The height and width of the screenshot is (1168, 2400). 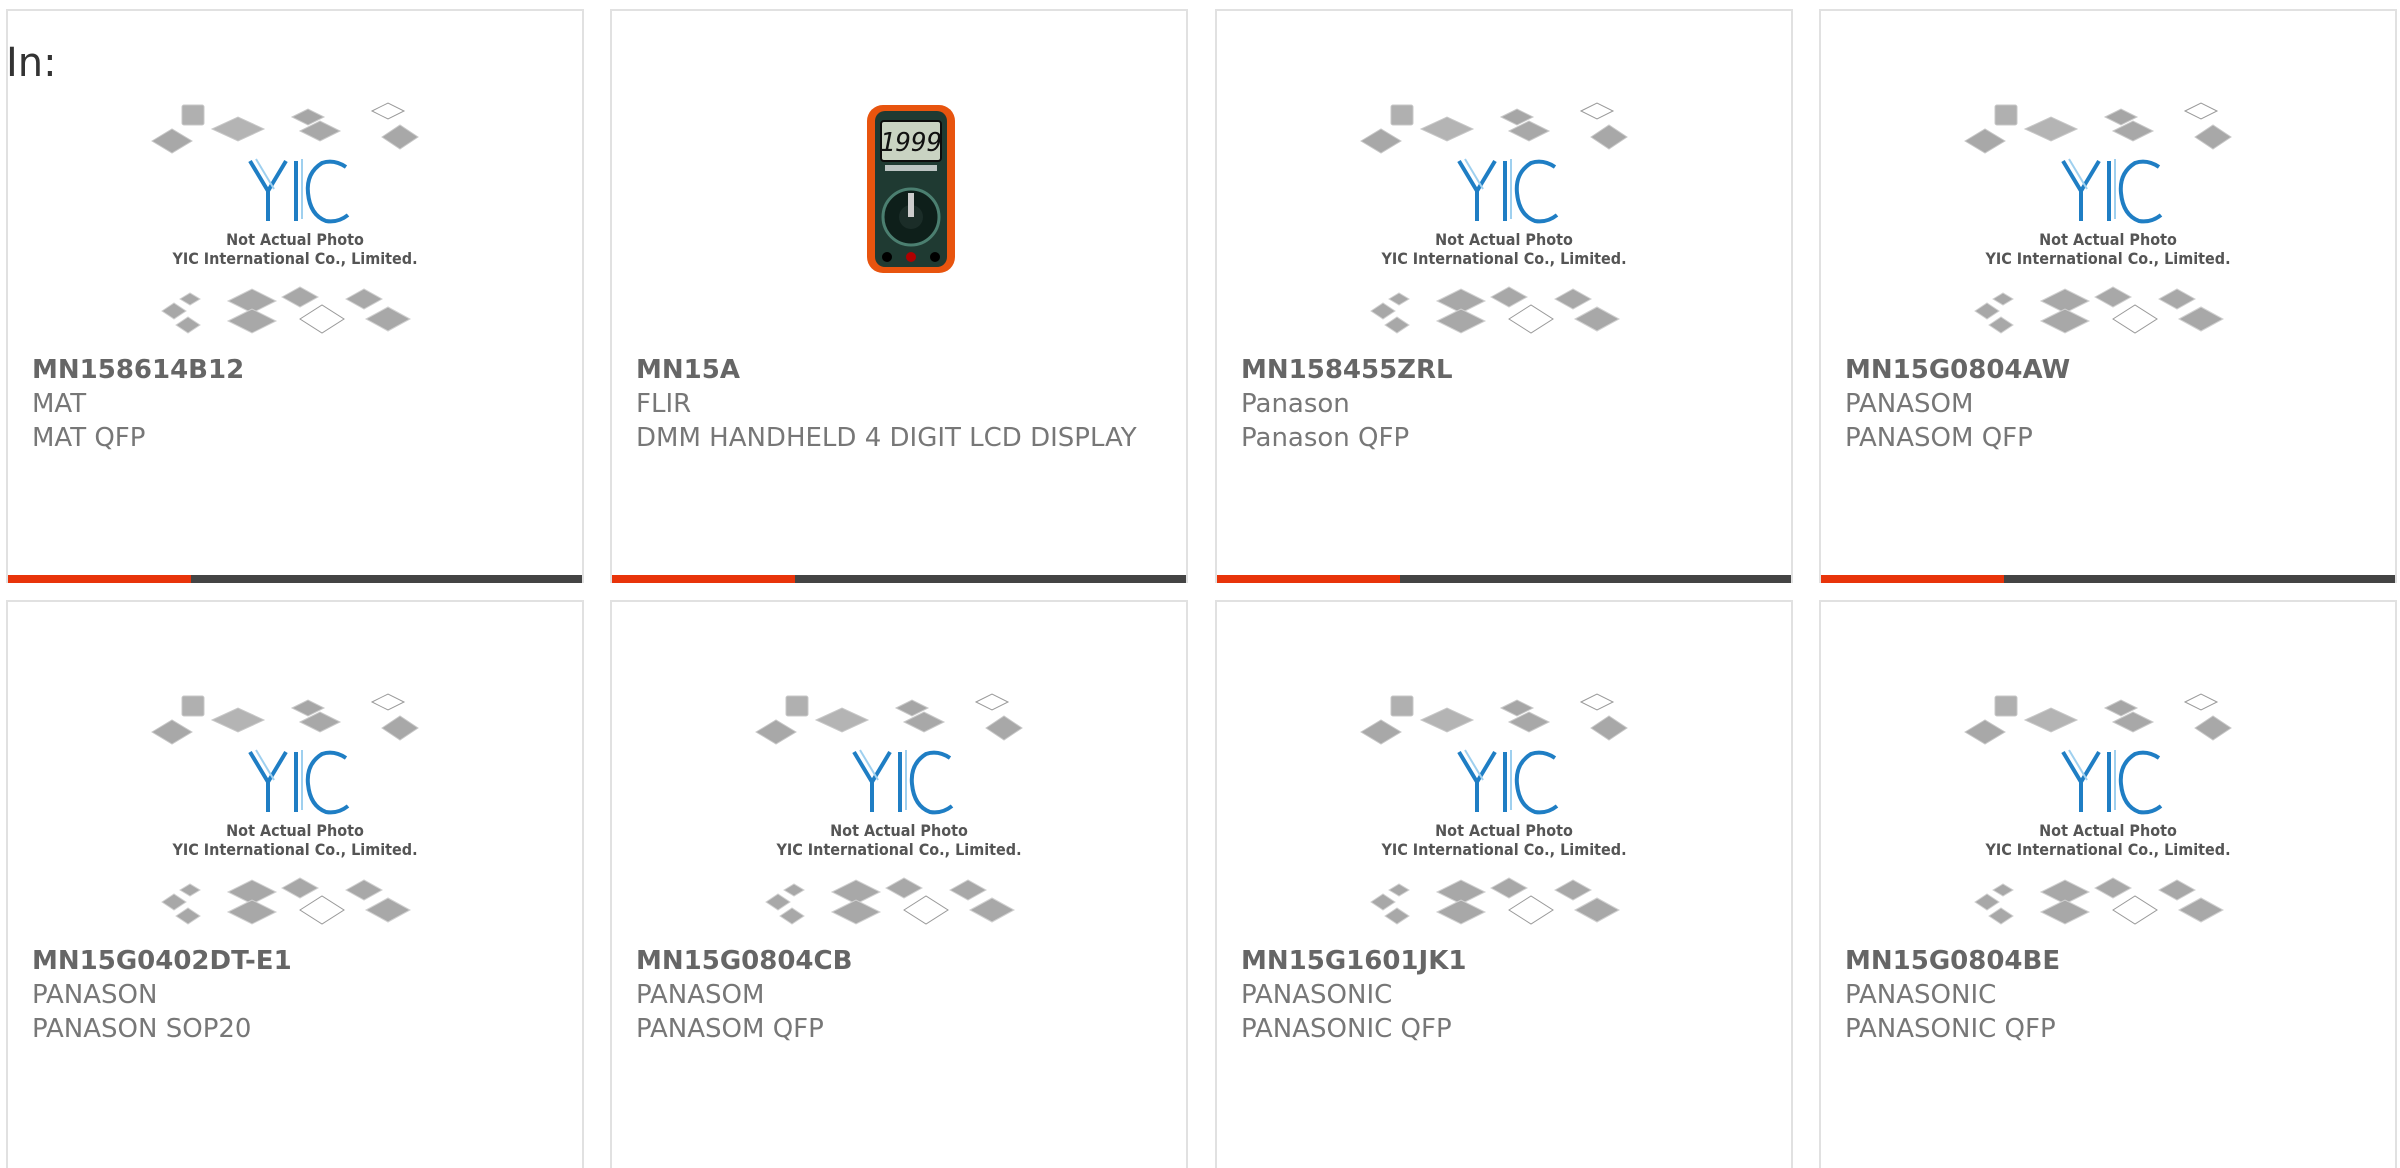 I want to click on part-number: MN15G0804CB, so click(x=901, y=961).